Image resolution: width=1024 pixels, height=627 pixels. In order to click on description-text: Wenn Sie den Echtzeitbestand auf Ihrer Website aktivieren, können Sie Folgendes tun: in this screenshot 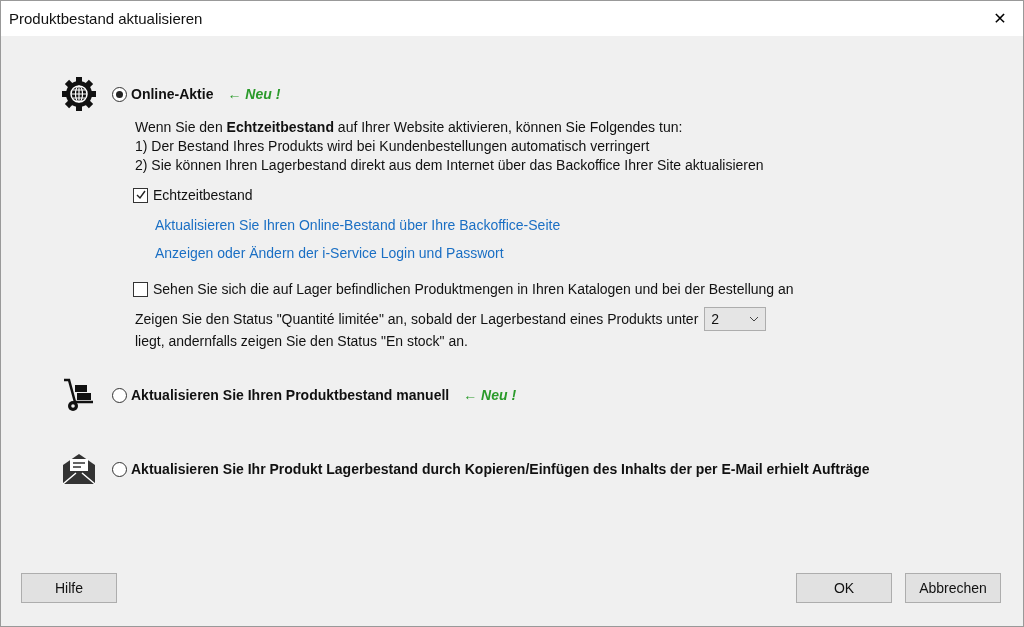, I will do `click(409, 127)`.